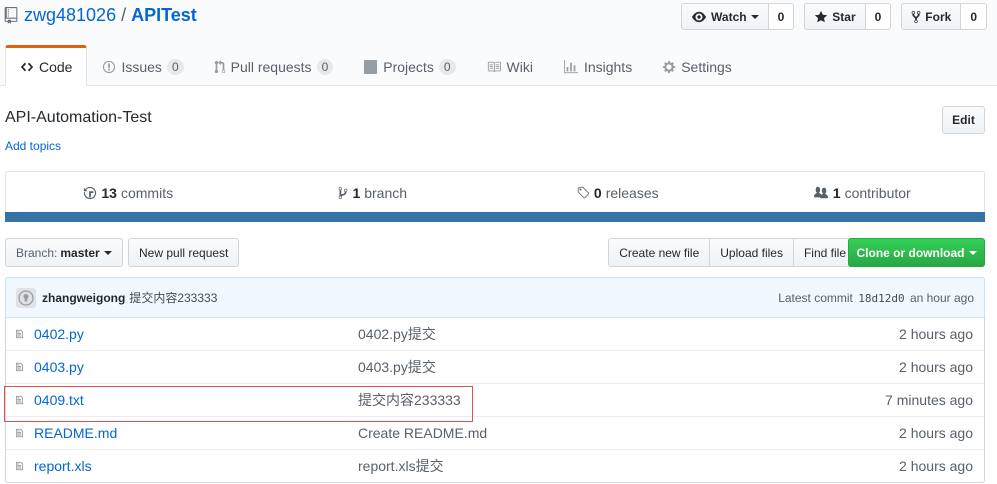  Describe the element at coordinates (495, 217) in the screenshot. I see `language-bar` at that location.